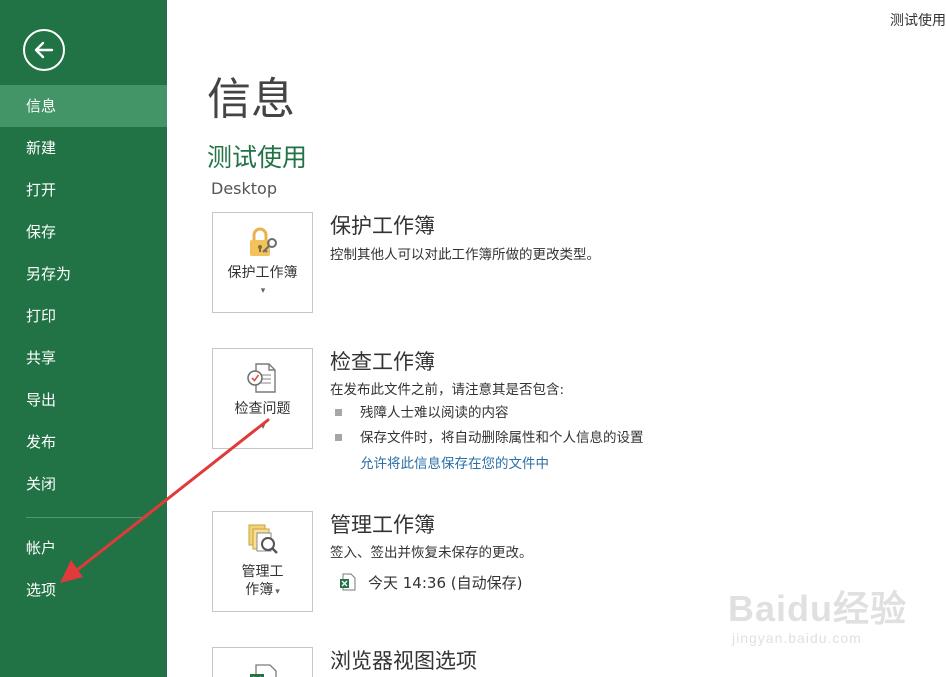 The width and height of the screenshot is (946, 677). I want to click on manage-button-label-2: 作簿, so click(259, 590).